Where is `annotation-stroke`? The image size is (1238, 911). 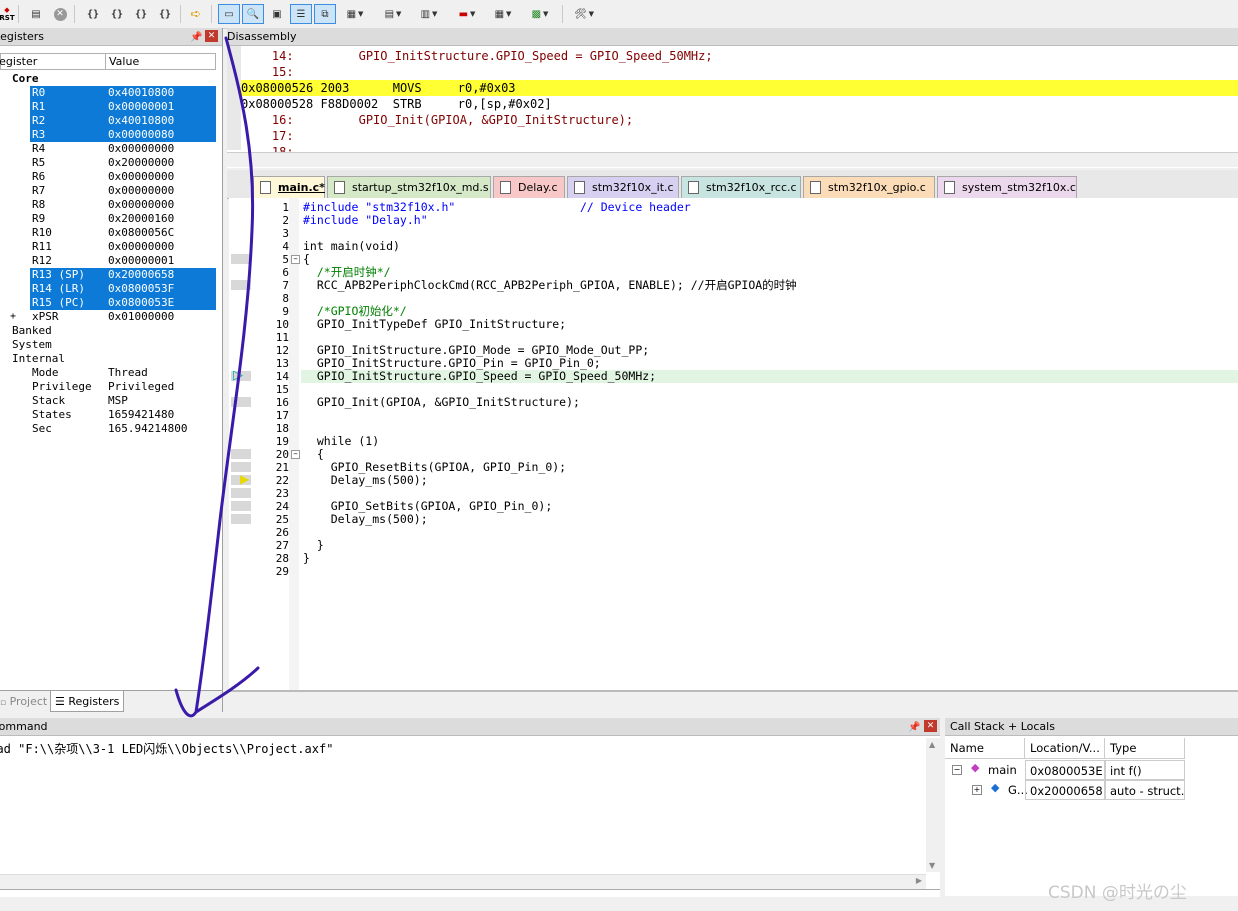
annotation-stroke is located at coordinates (217, 377).